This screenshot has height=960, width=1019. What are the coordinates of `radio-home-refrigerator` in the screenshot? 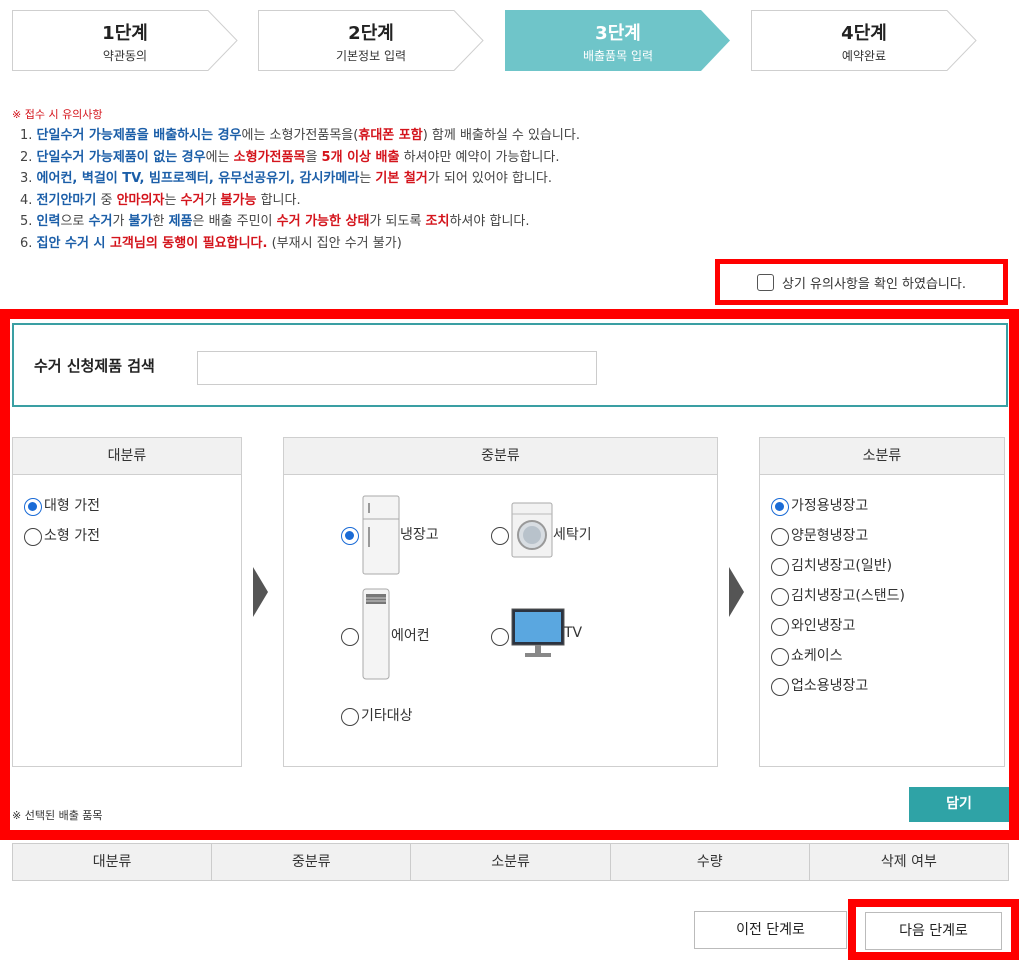 It's located at (780, 507).